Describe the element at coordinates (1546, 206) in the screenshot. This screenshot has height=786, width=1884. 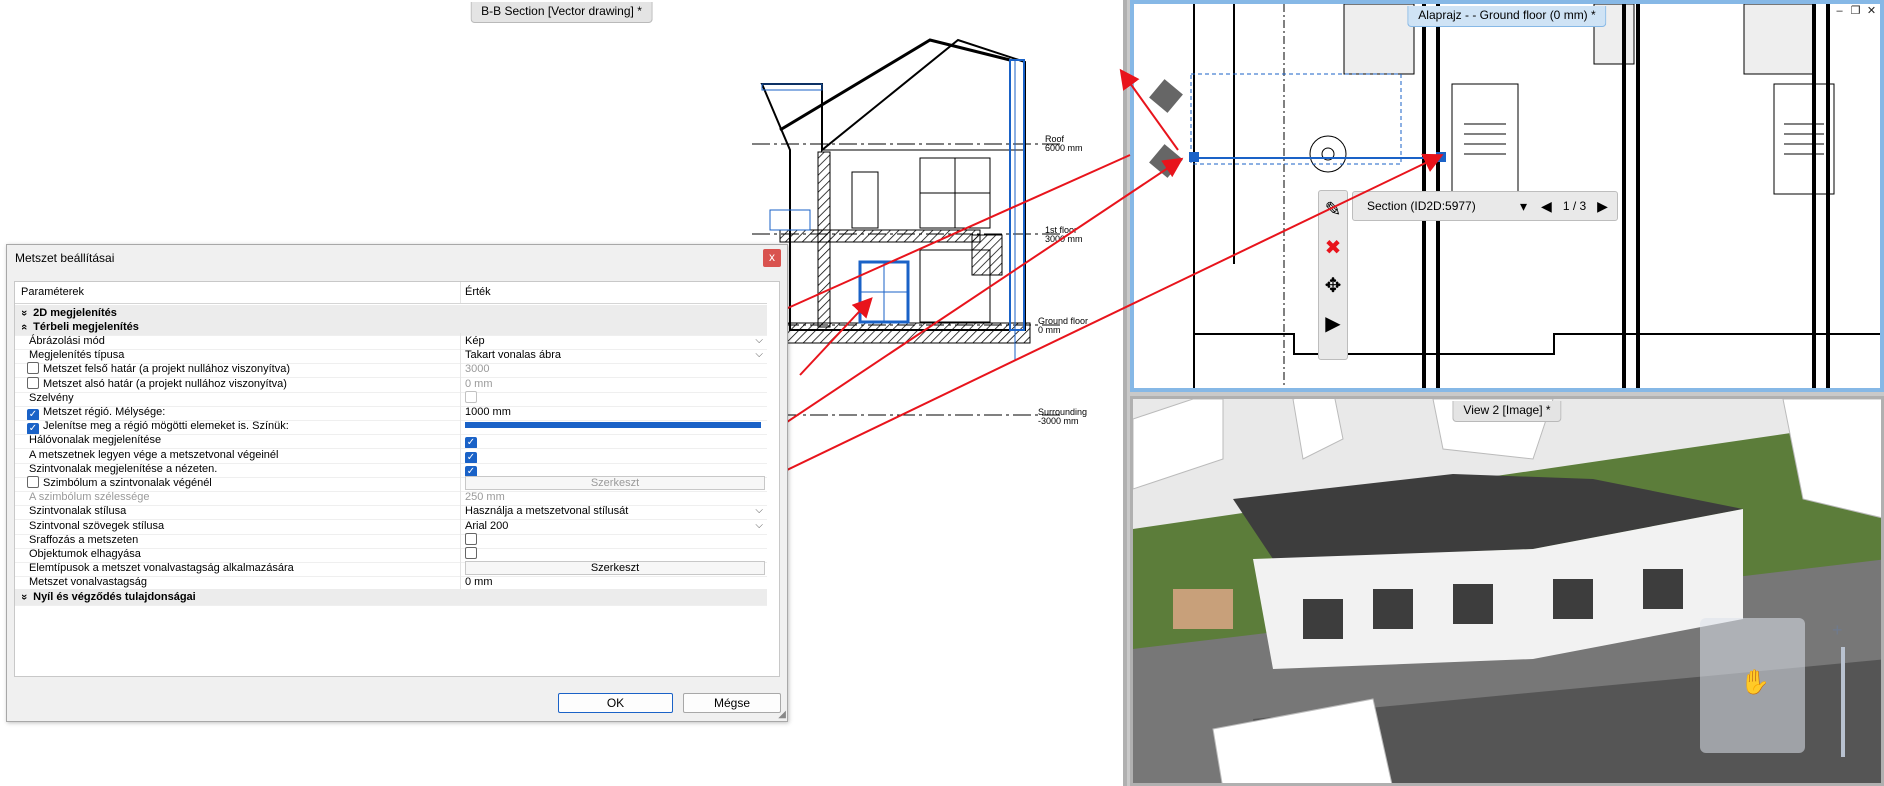
I see `prev-icon: ◀` at that location.